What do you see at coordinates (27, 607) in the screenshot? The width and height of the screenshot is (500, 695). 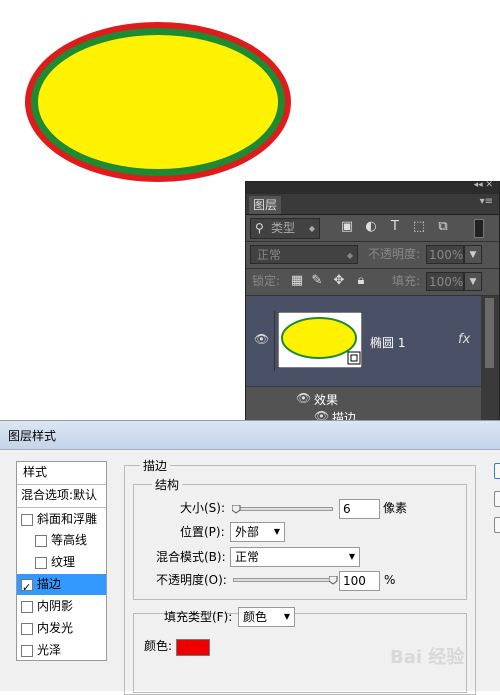 I see `inner-shadow-checkbox` at bounding box center [27, 607].